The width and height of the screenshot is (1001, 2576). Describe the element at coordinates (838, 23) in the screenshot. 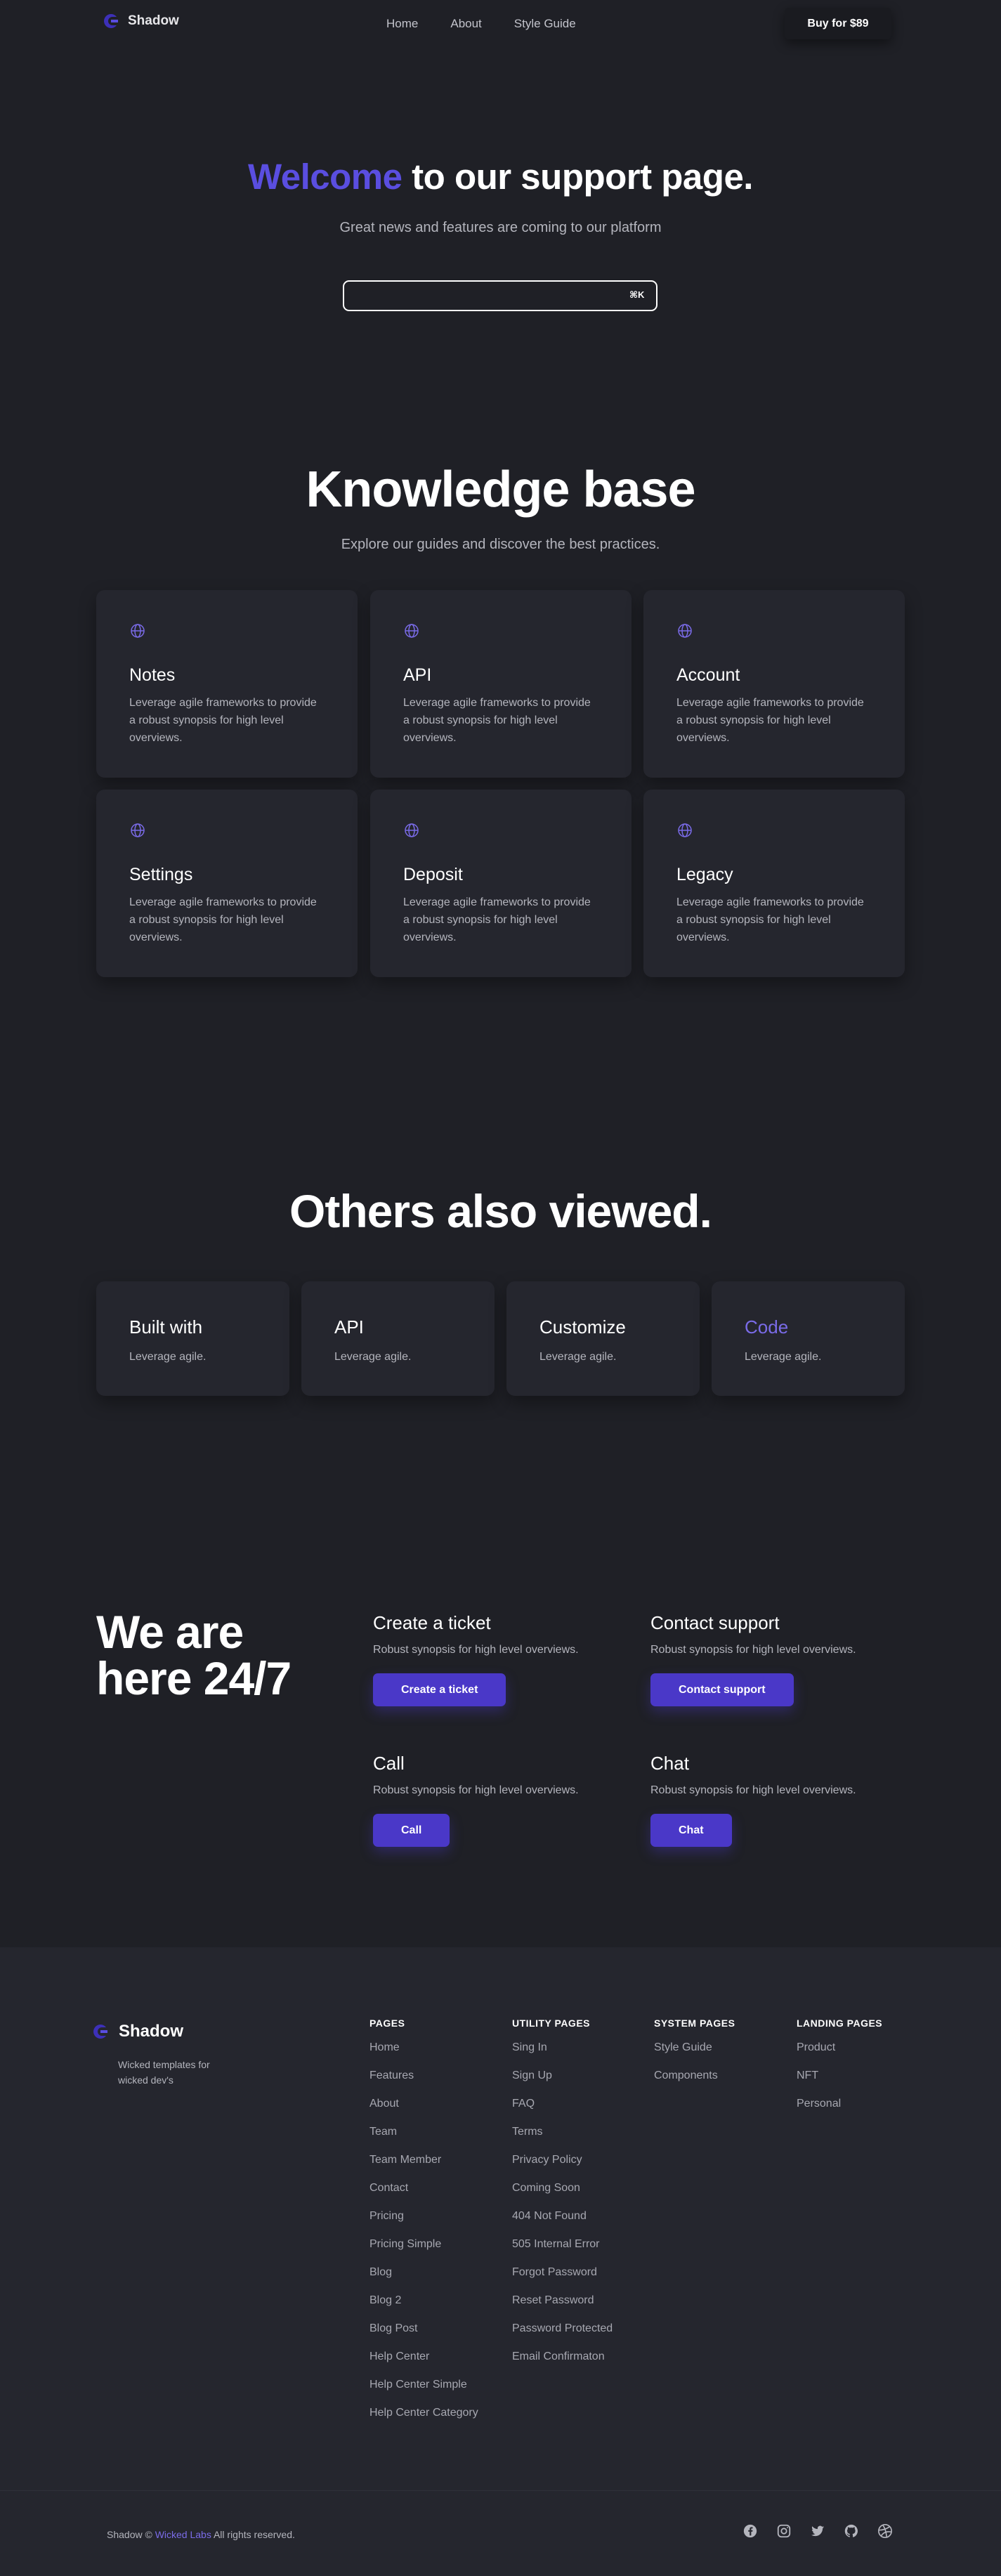

I see `buy-button: Buy for $89` at that location.